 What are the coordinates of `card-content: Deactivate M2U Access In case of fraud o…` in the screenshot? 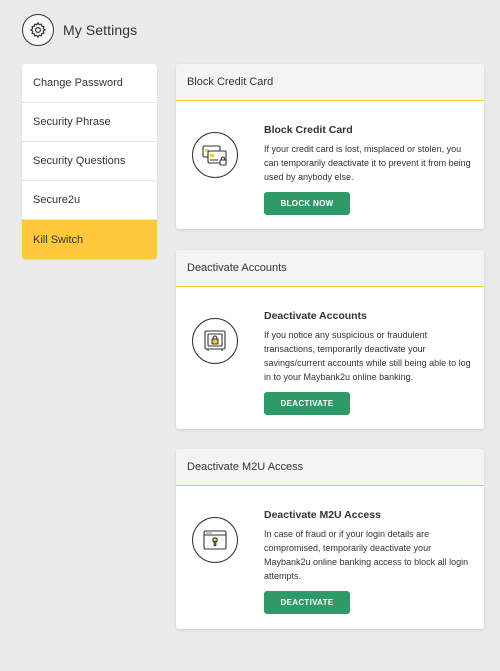 It's located at (369, 561).